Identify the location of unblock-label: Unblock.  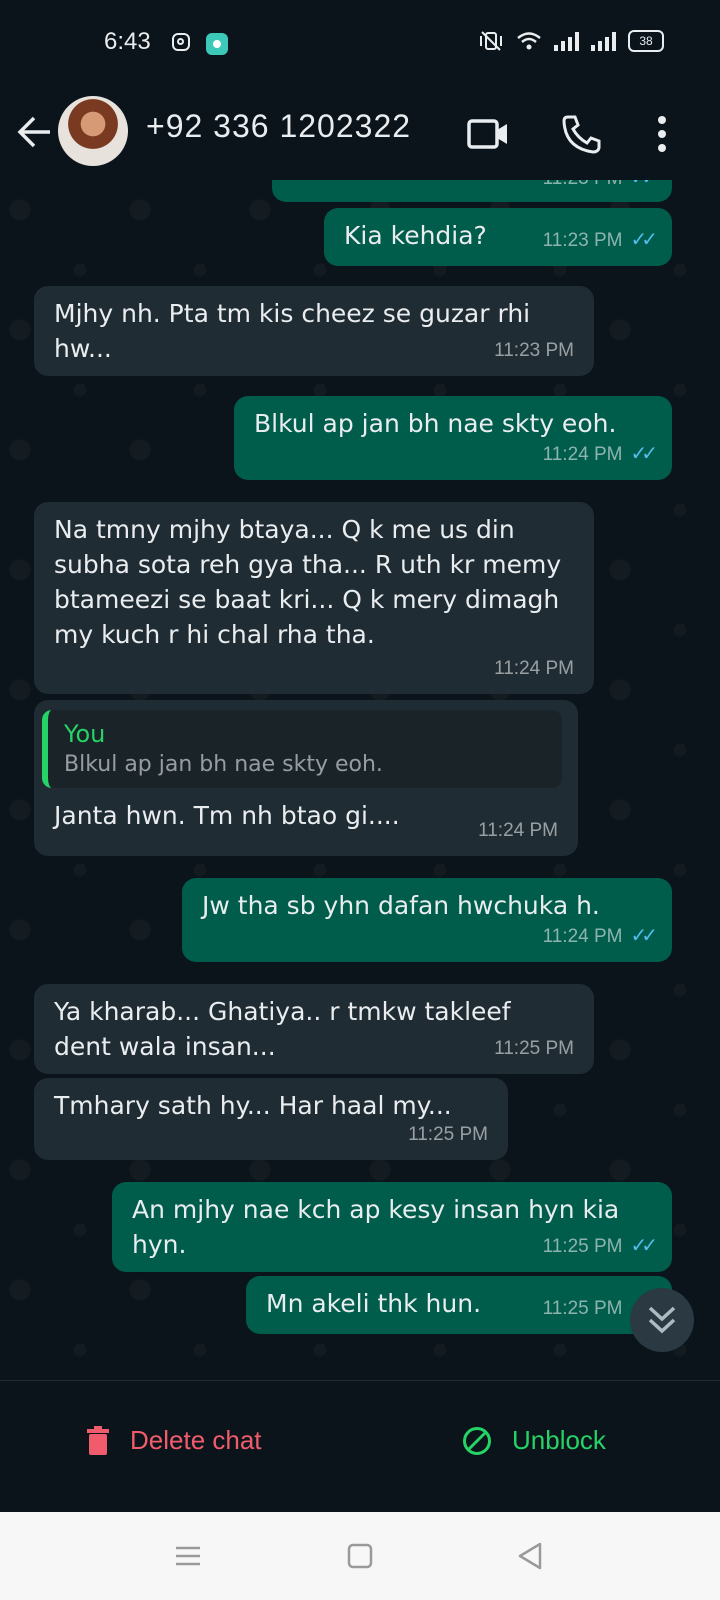
(559, 1440).